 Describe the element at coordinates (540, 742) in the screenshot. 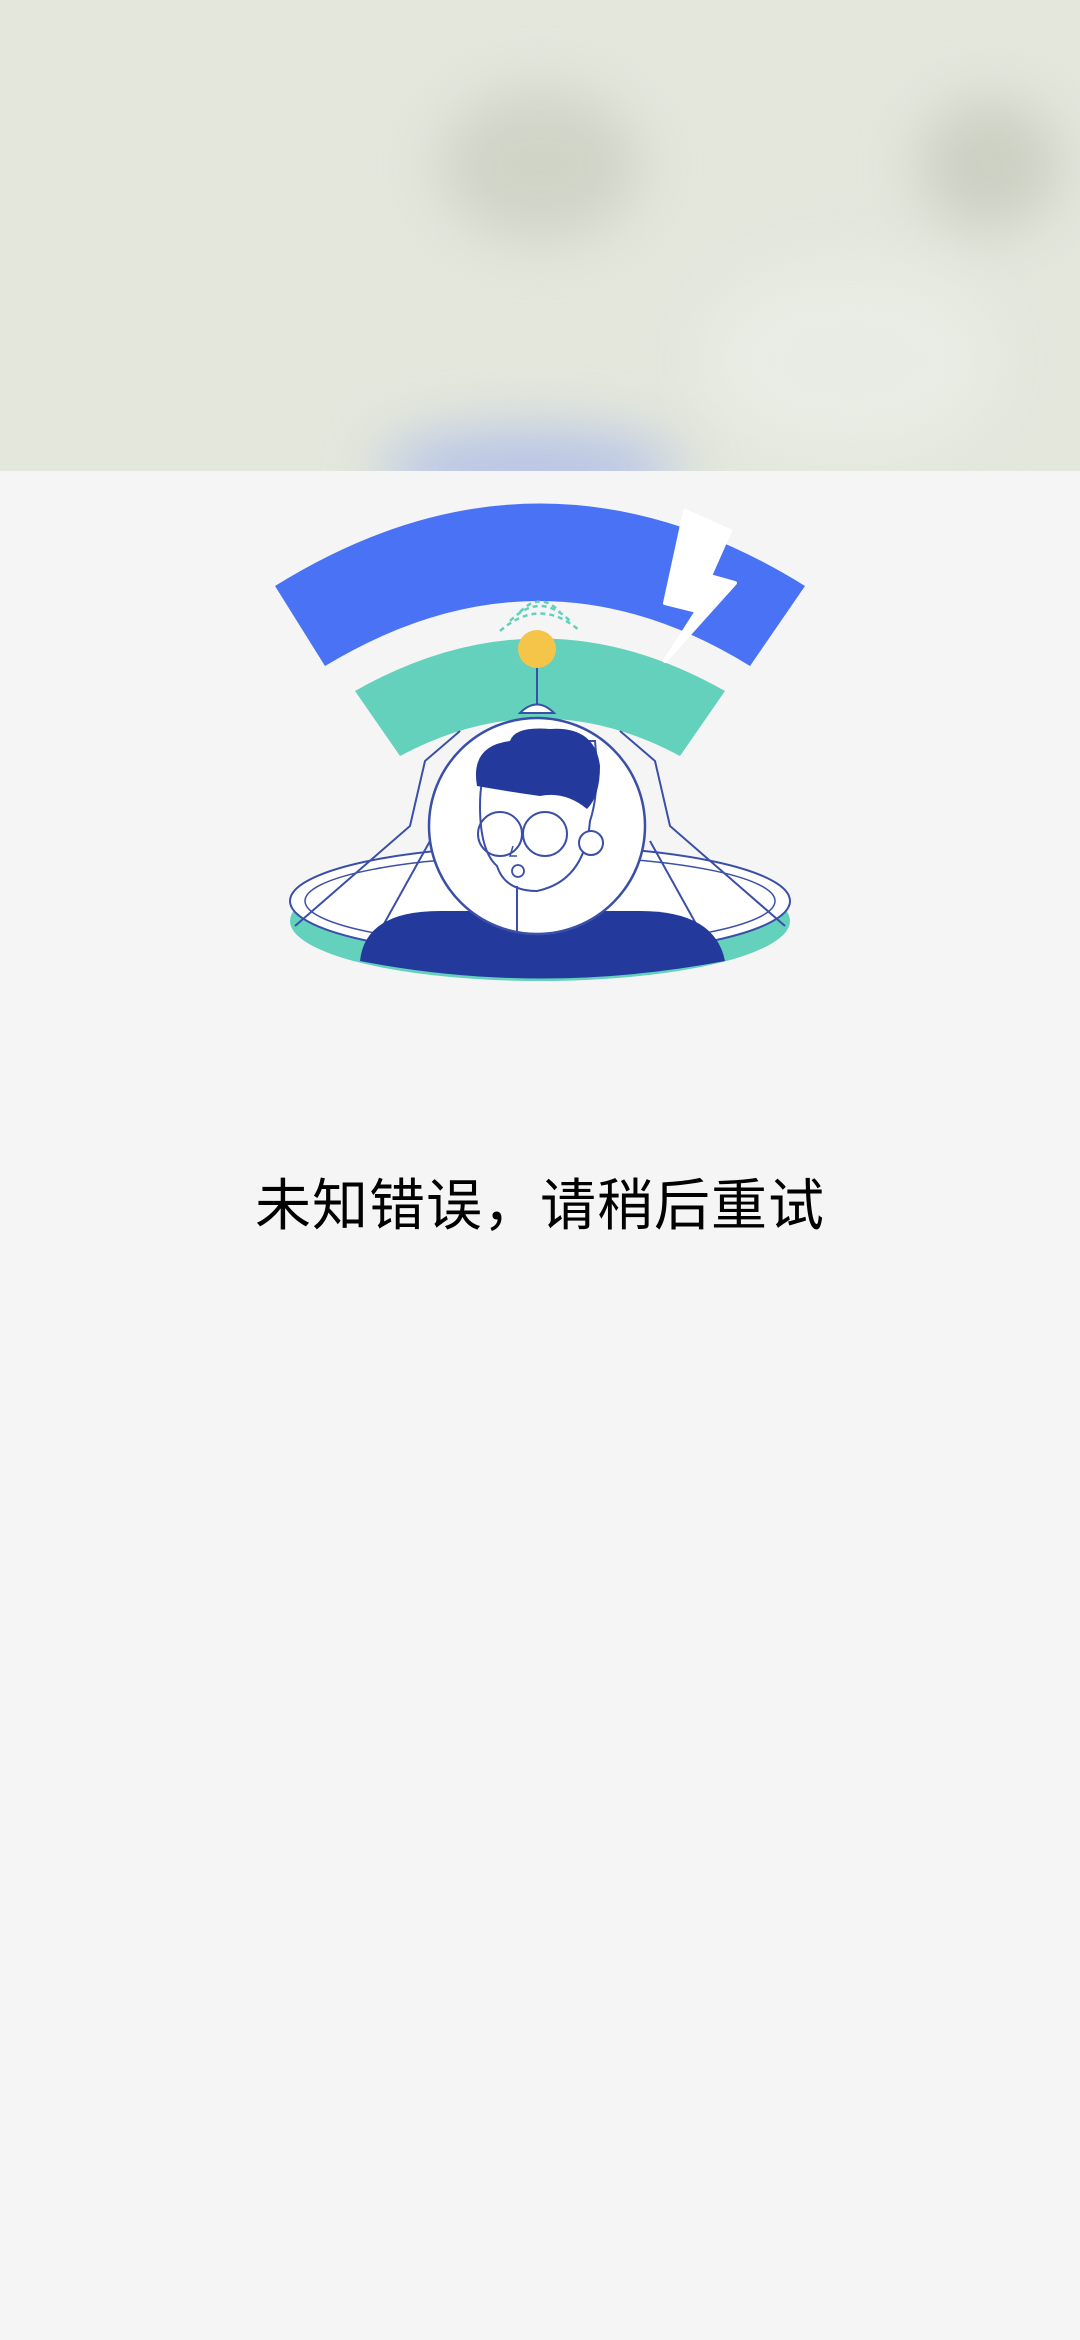

I see `network-error-illustration-icon` at that location.